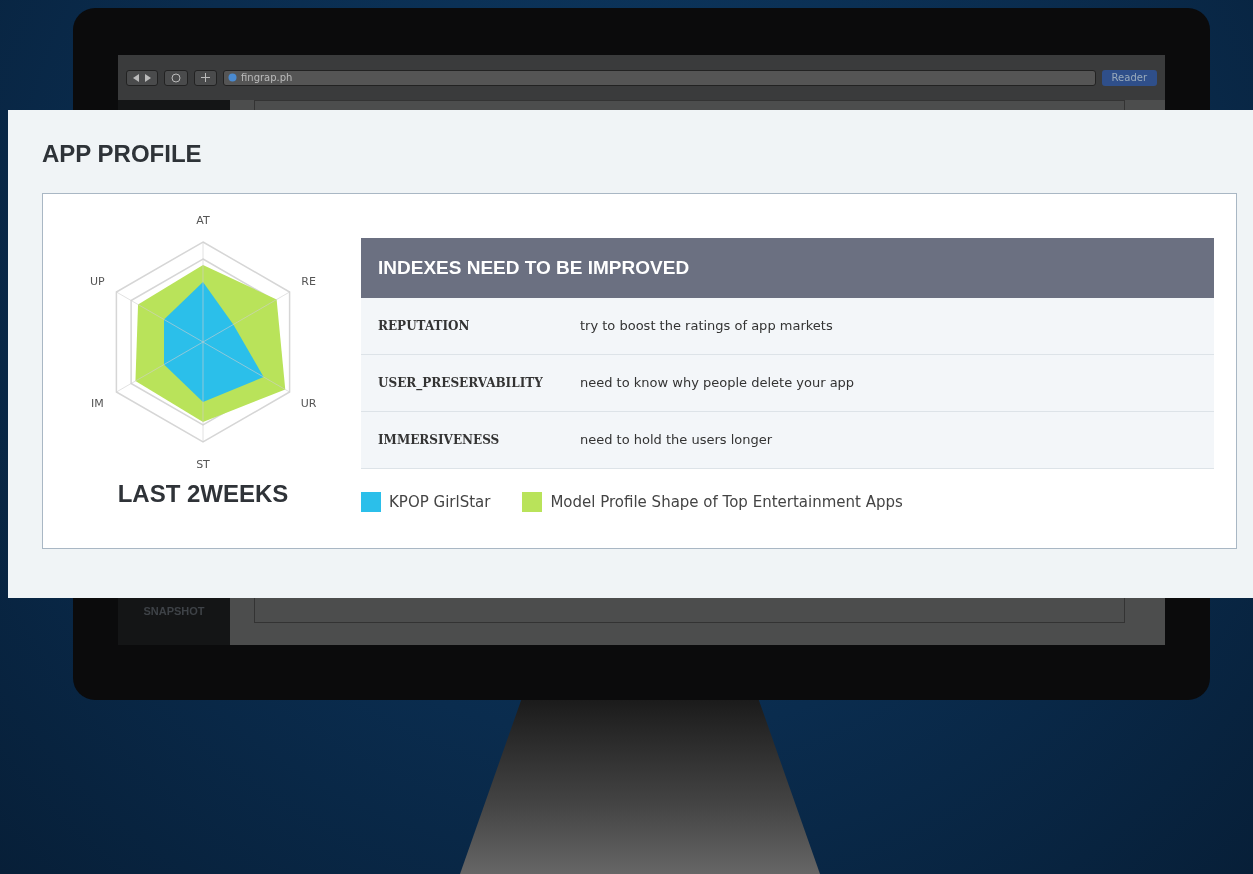  Describe the element at coordinates (440, 502) in the screenshot. I see `legend-label: KPOP GirlStar` at that location.